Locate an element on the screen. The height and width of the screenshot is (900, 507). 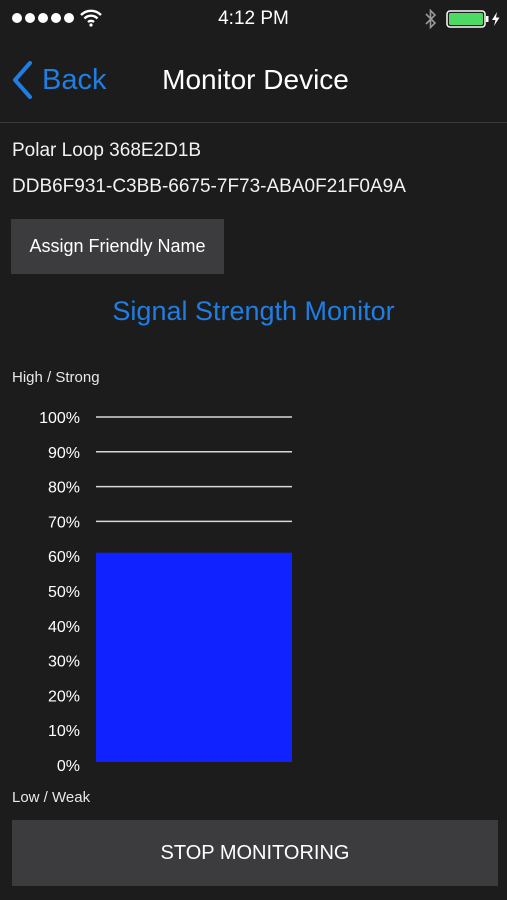
bluetooth-icon is located at coordinates (431, 19).